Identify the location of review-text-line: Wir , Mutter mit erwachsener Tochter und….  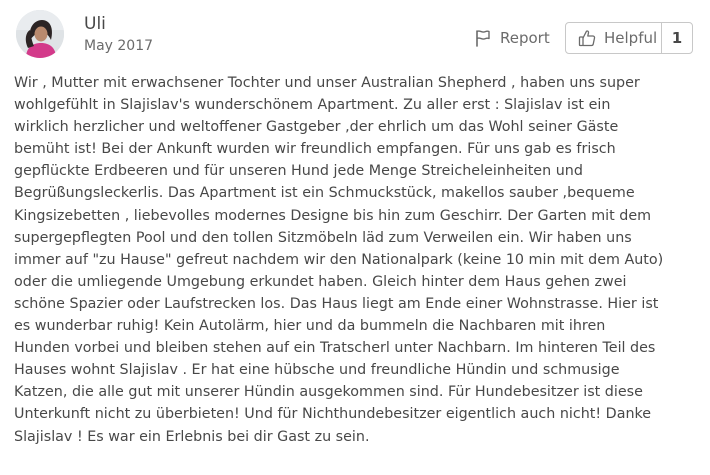
(327, 83).